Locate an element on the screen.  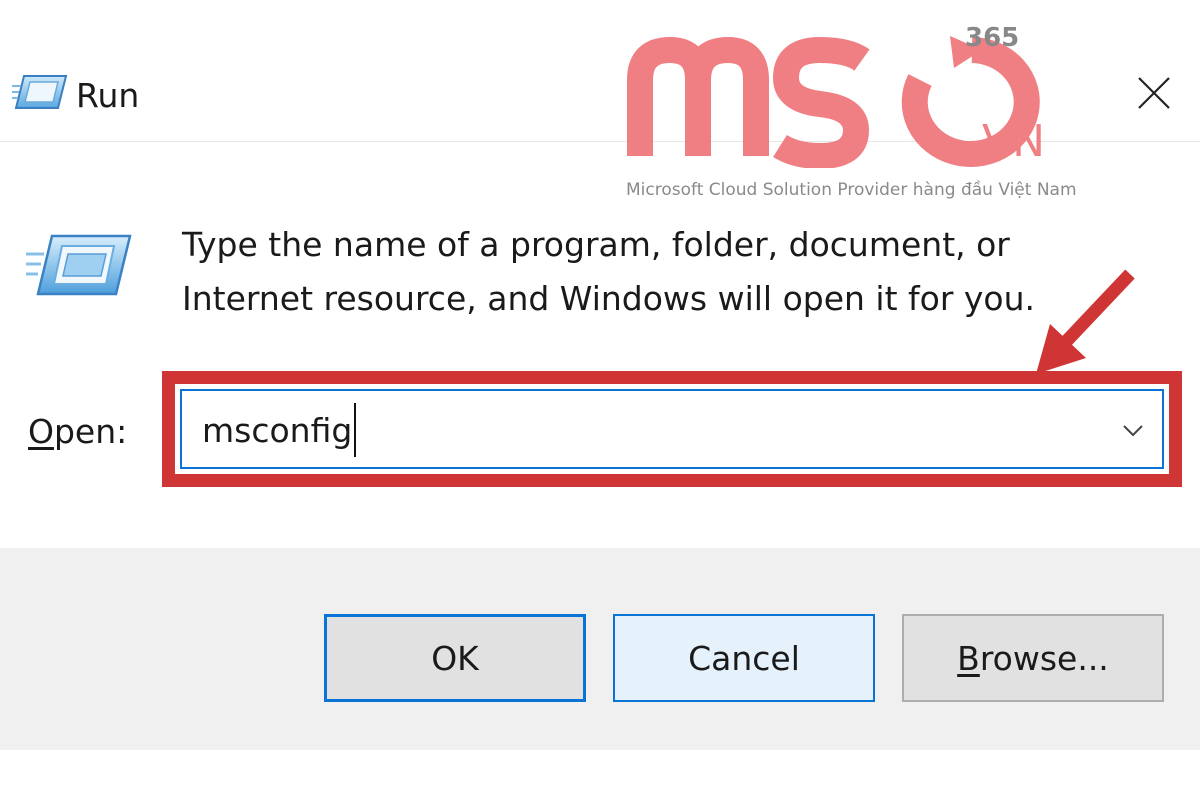
browse-mnemonic: B is located at coordinates (968, 658).